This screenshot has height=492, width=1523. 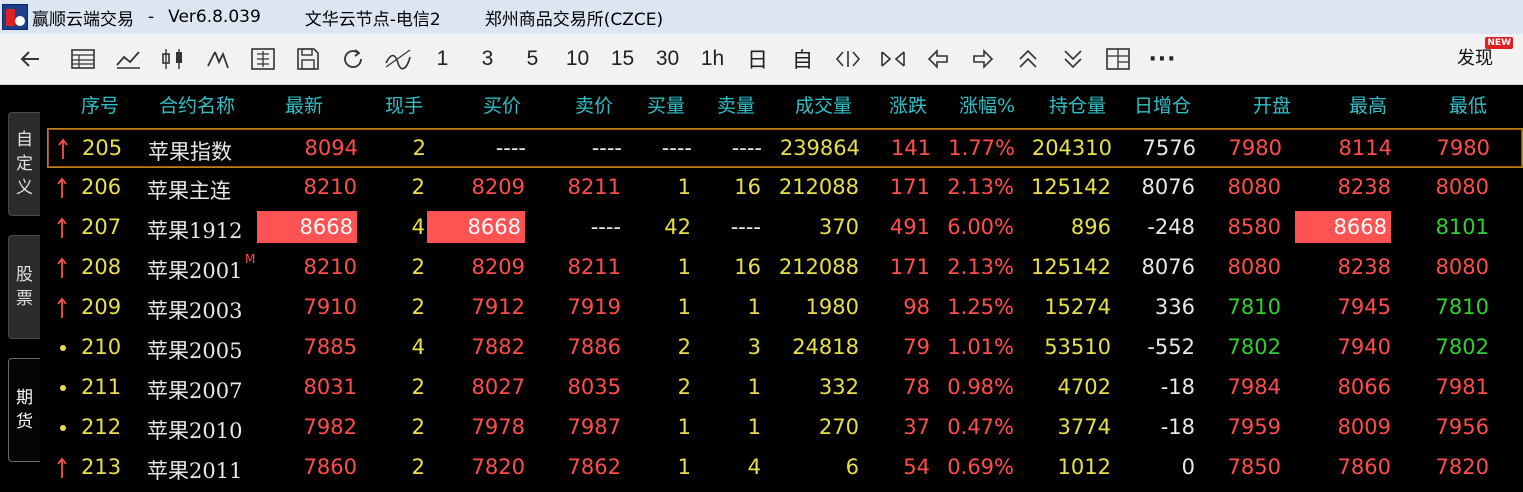 I want to click on period-1h-button: 1h, so click(x=712, y=59).